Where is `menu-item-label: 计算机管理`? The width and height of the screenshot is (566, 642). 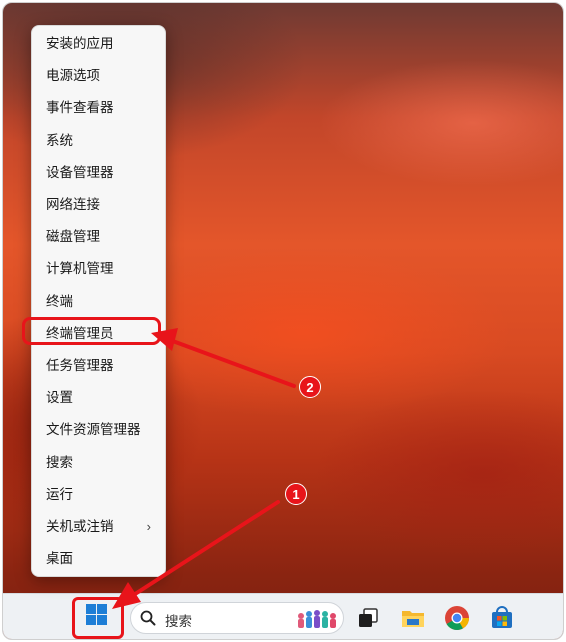 menu-item-label: 计算机管理 is located at coordinates (80, 269).